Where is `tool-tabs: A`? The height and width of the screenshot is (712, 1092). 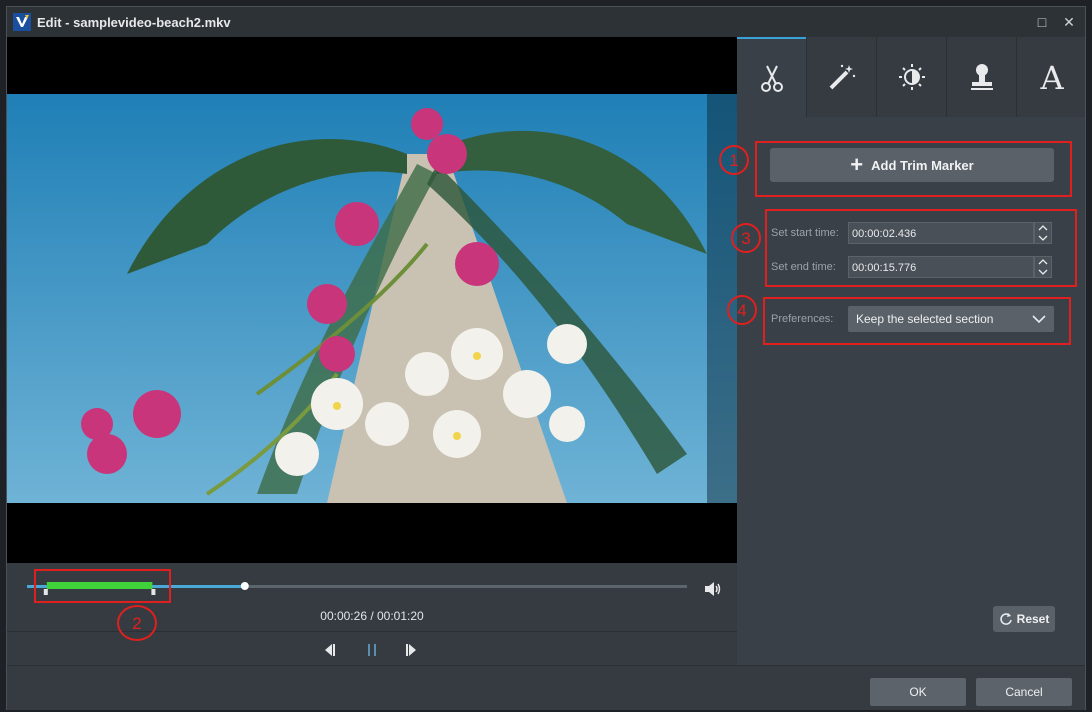 tool-tabs: A is located at coordinates (911, 77).